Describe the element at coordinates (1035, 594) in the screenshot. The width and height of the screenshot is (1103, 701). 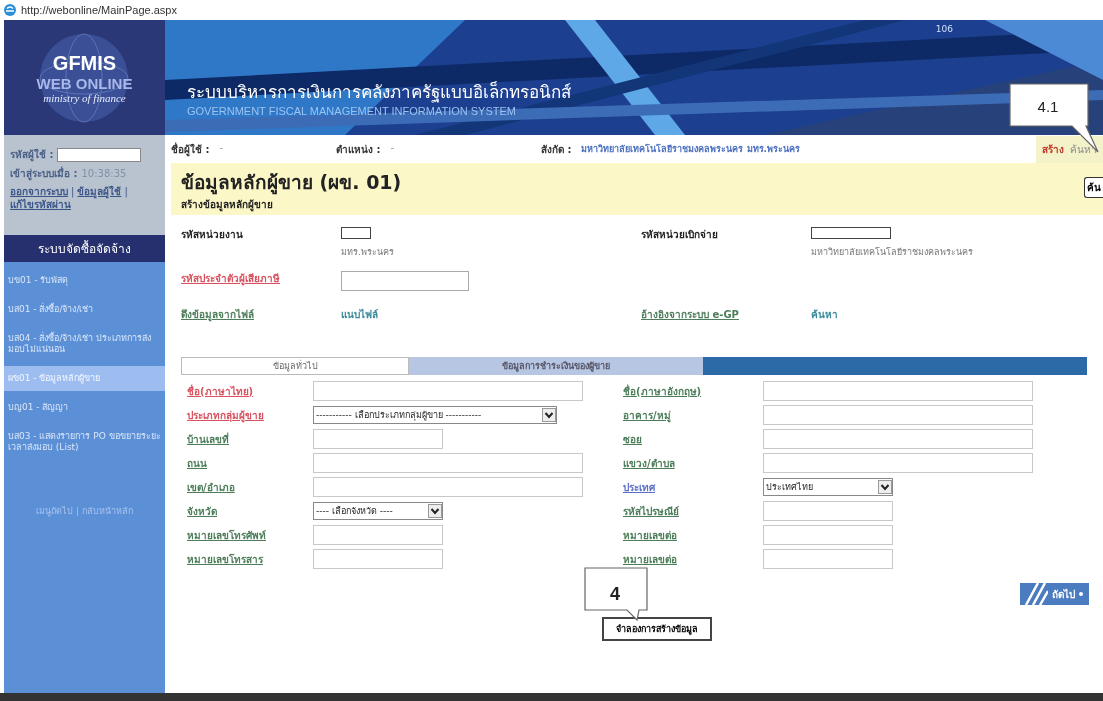
I see `stripes-icon` at that location.